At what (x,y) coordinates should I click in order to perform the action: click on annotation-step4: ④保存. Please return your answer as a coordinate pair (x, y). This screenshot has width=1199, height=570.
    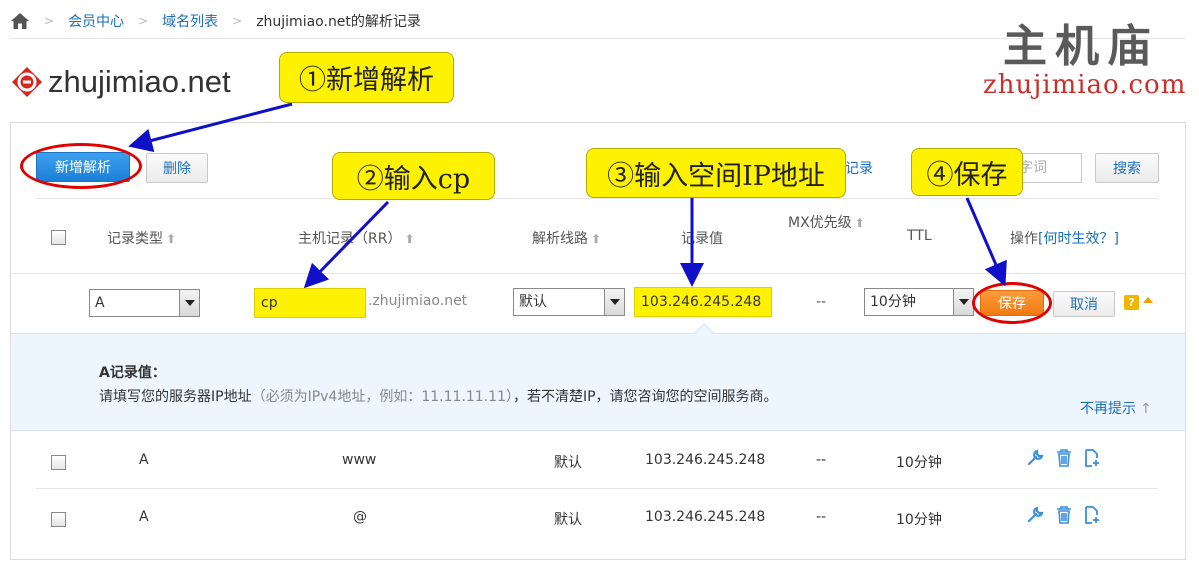
    Looking at the image, I should click on (967, 172).